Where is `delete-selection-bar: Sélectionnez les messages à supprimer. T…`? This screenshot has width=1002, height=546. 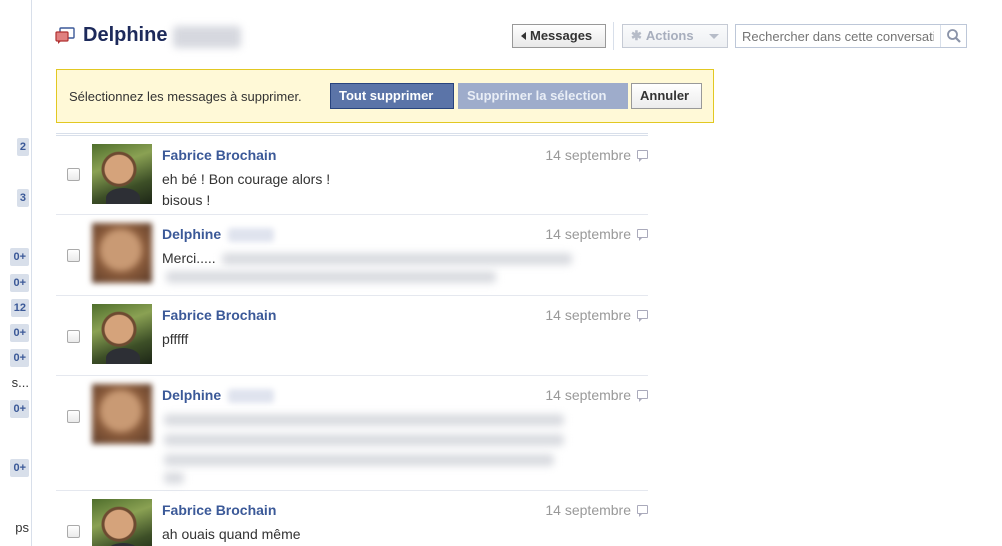 delete-selection-bar: Sélectionnez les messages à supprimer. T… is located at coordinates (385, 96).